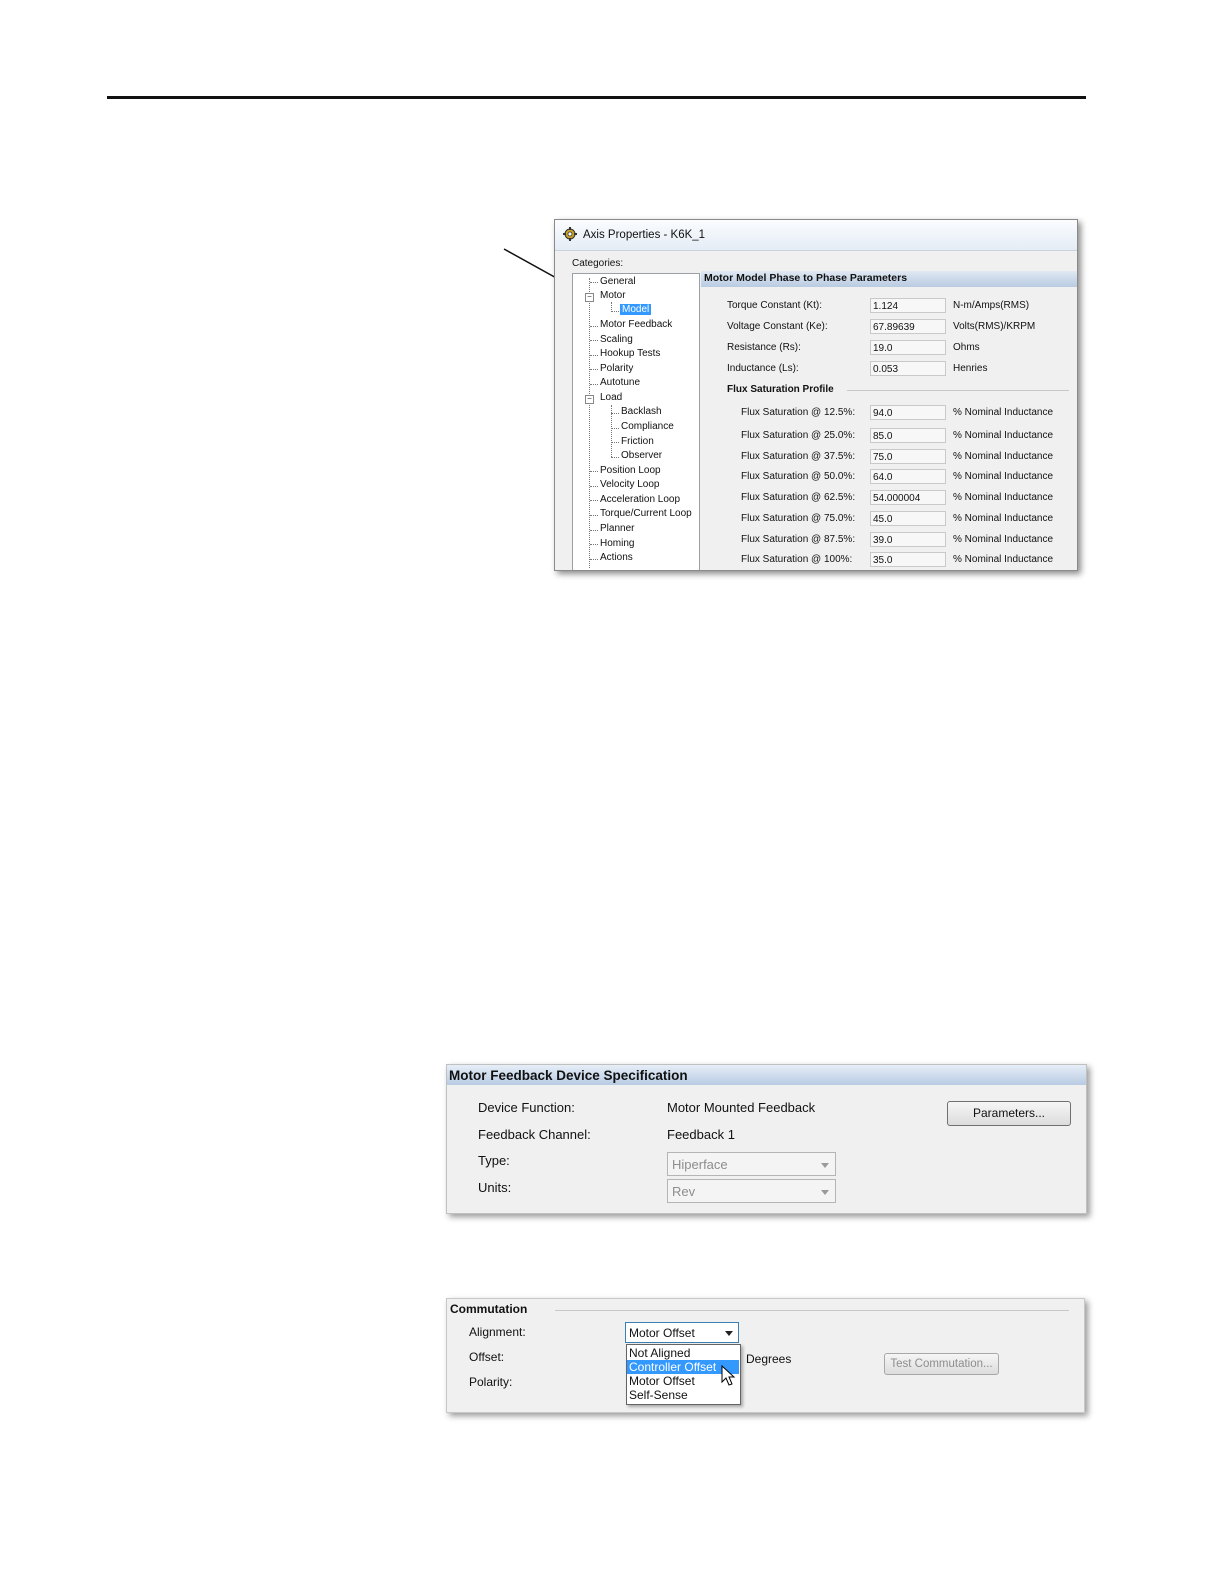 This screenshot has width=1224, height=1584. Describe the element at coordinates (616, 557) in the screenshot. I see `tree-item-actions: Actions` at that location.